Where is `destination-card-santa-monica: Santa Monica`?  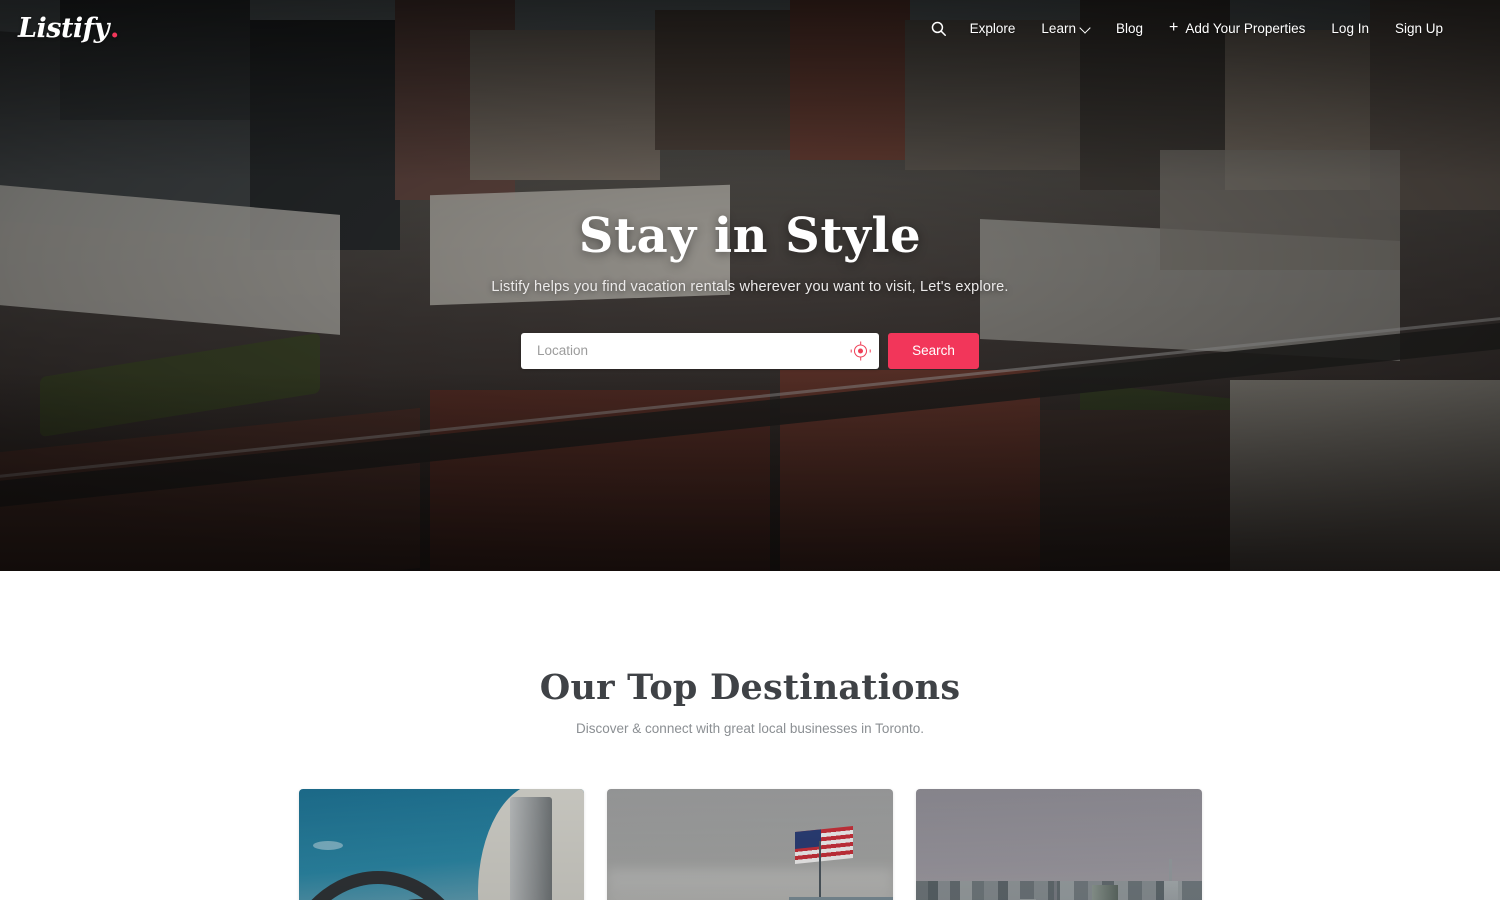
destination-card-santa-monica: Santa Monica is located at coordinates (750, 844).